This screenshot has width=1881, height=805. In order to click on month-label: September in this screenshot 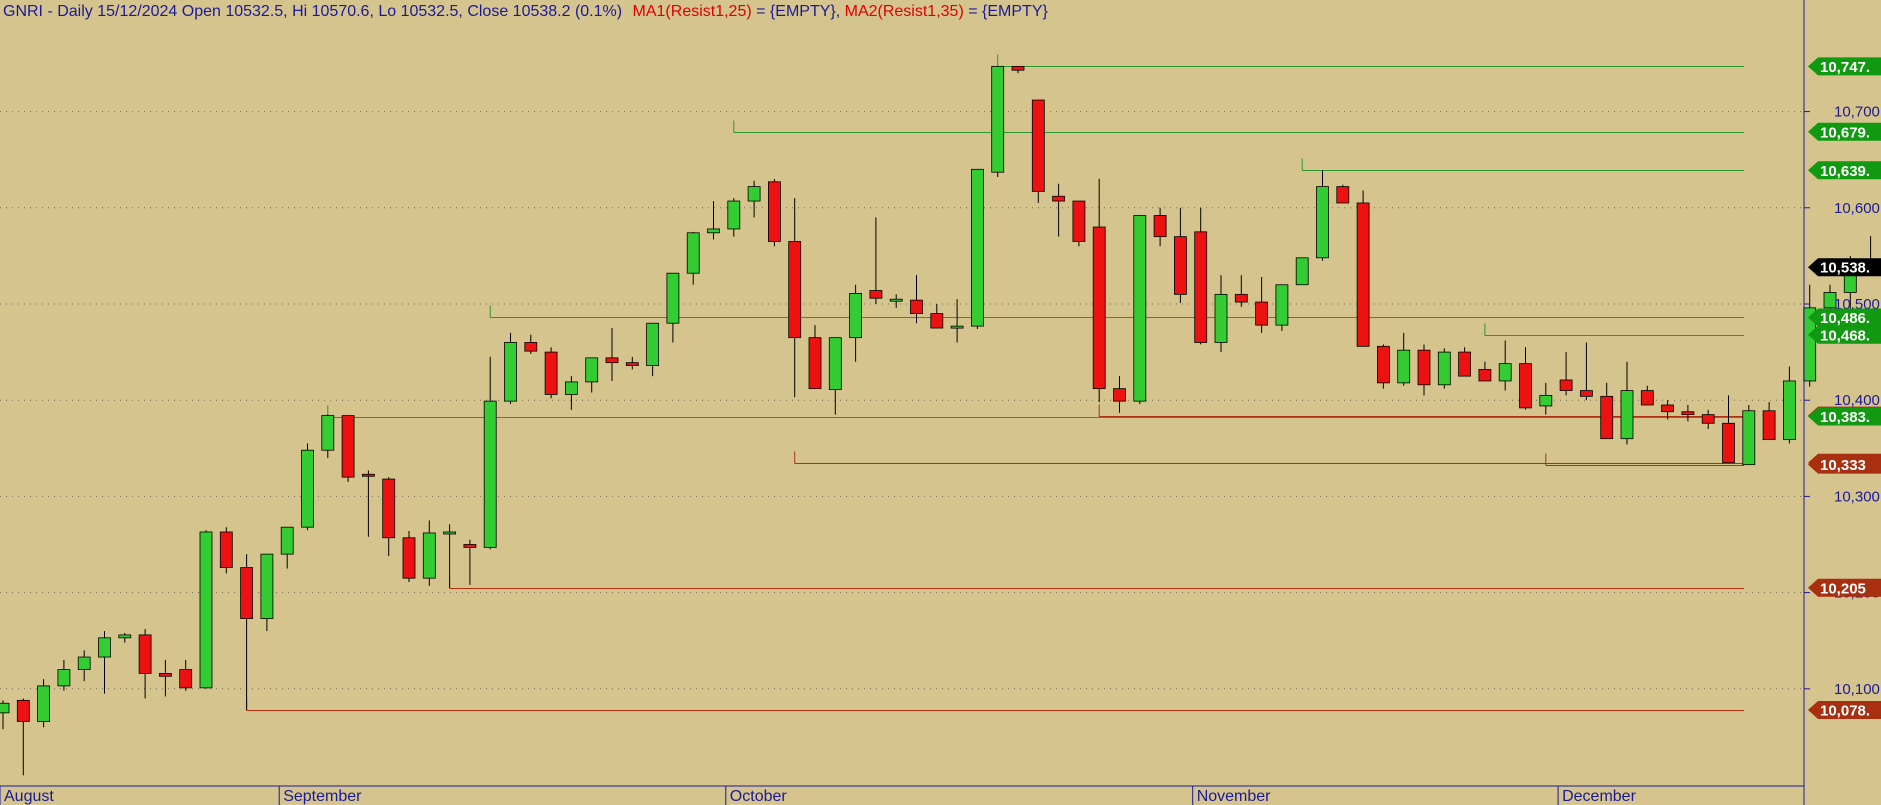, I will do `click(322, 796)`.